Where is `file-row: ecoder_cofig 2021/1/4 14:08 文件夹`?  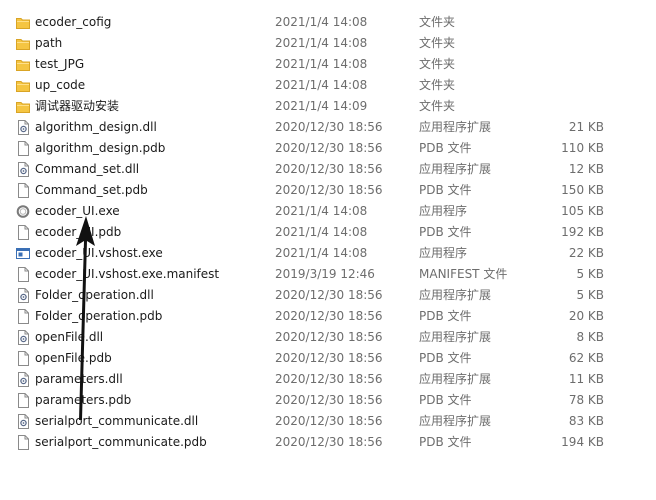 file-row: ecoder_cofig 2021/1/4 14:08 文件夹 is located at coordinates (328, 22).